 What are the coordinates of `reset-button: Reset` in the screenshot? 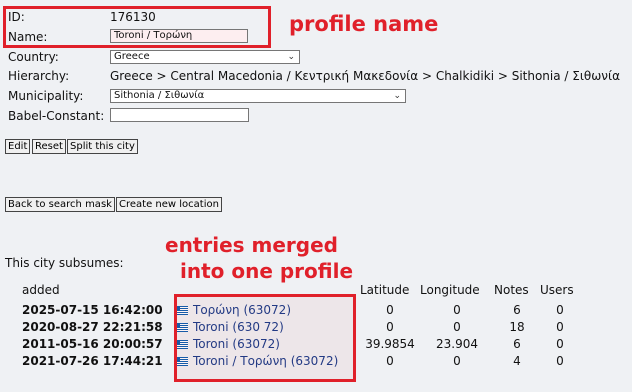 It's located at (49, 146).